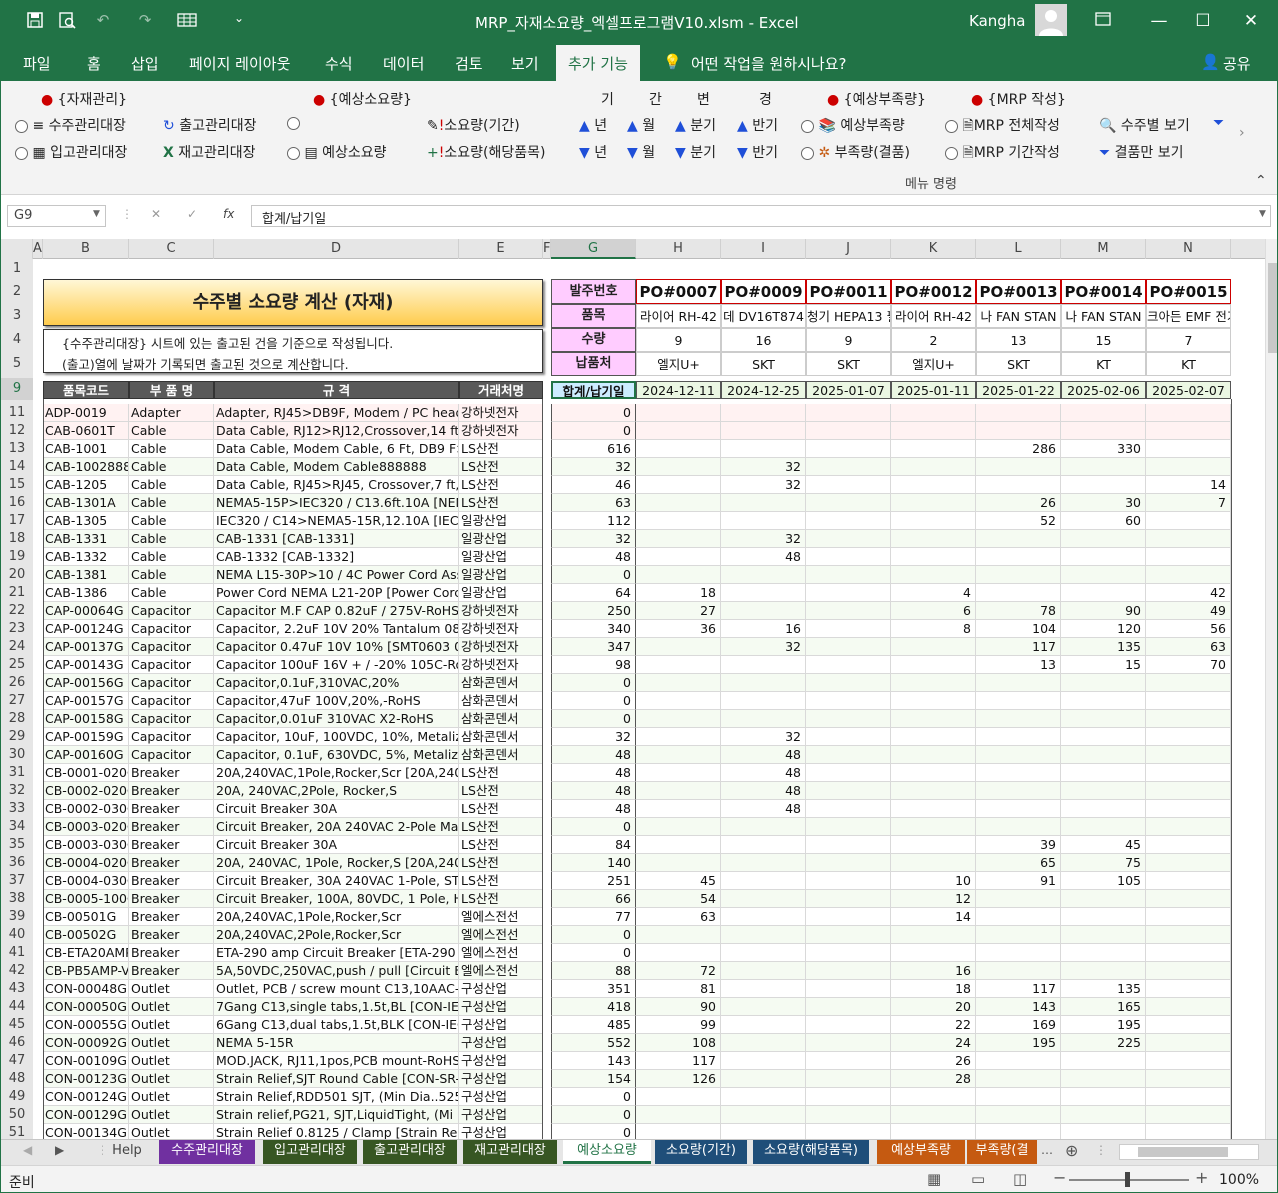 This screenshot has width=1278, height=1193. What do you see at coordinates (103, 21) in the screenshot?
I see `undo-icon: ↶` at bounding box center [103, 21].